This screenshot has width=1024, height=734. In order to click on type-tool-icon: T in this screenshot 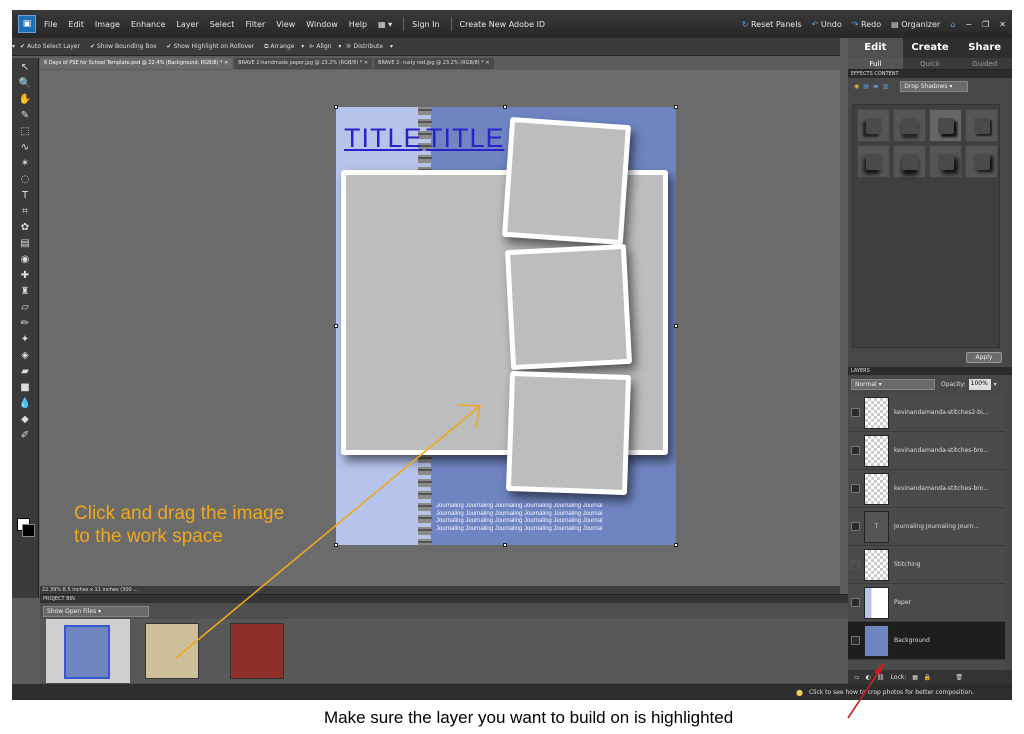, I will do `click(25, 195)`.